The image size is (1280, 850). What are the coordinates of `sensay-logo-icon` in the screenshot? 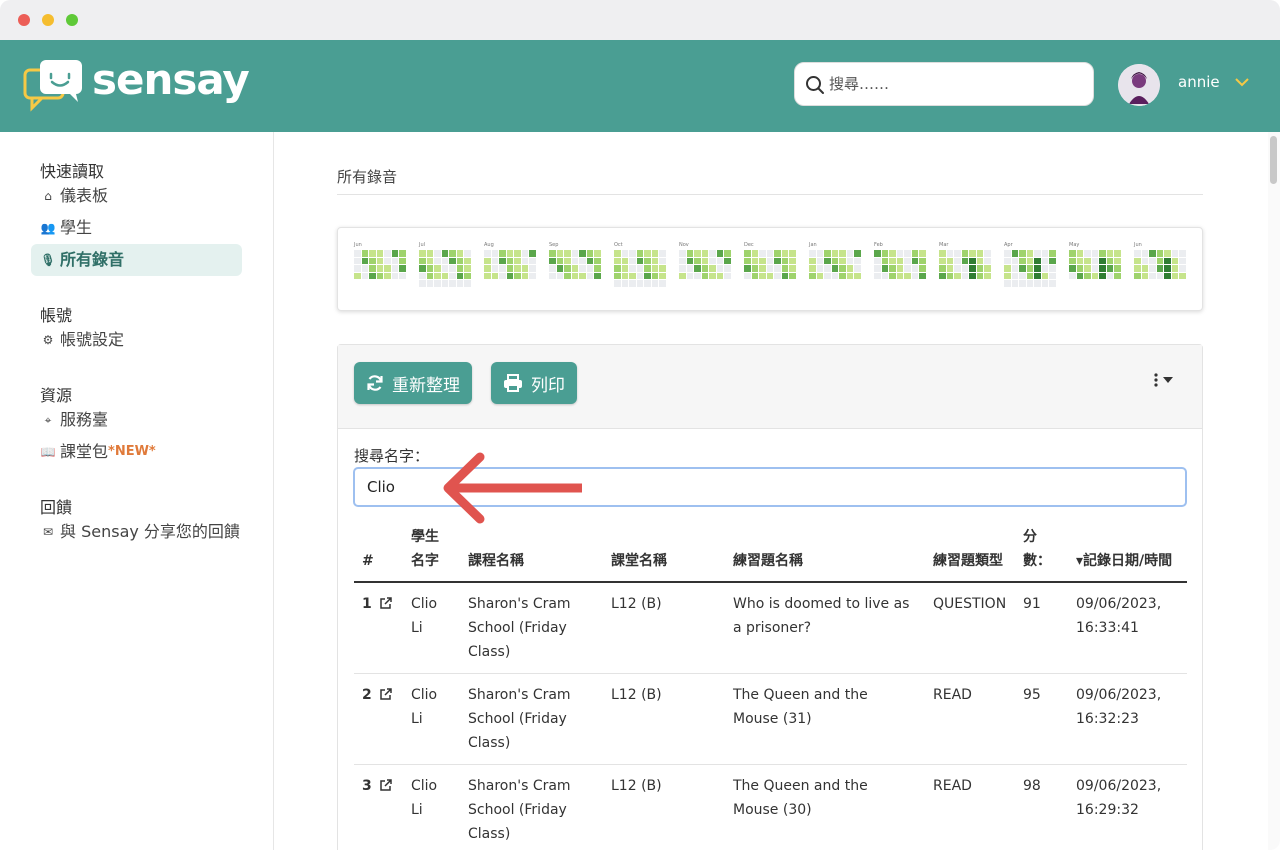 It's located at (54, 85).